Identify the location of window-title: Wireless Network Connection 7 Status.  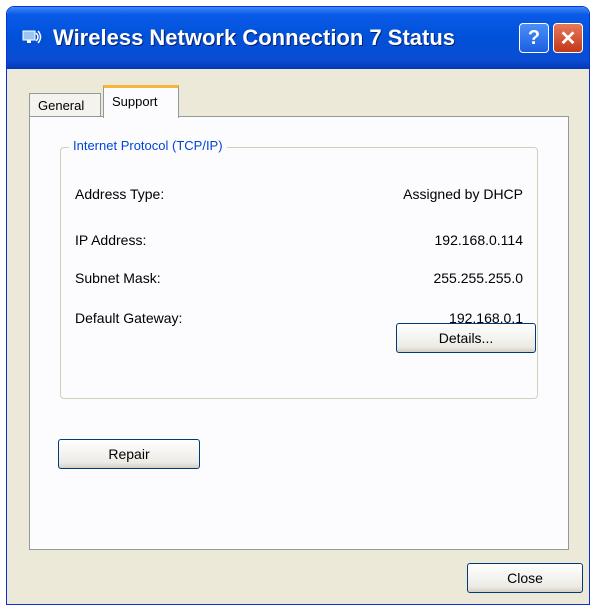
(254, 37).